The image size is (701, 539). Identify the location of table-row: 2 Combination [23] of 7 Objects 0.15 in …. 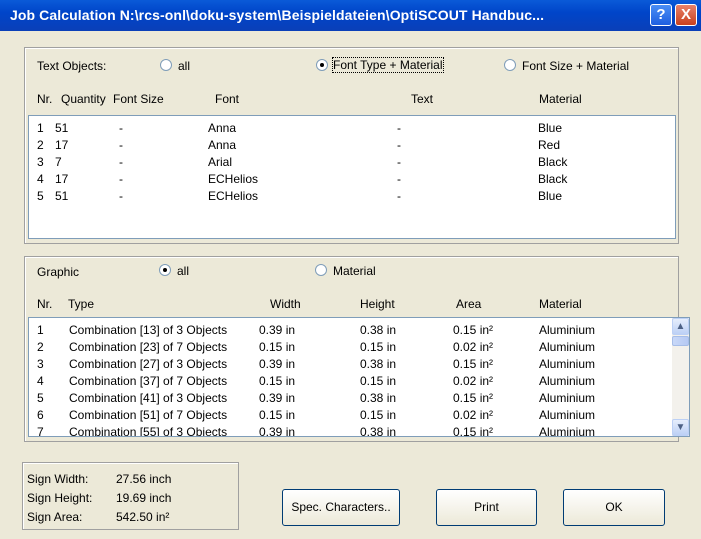
(359, 347).